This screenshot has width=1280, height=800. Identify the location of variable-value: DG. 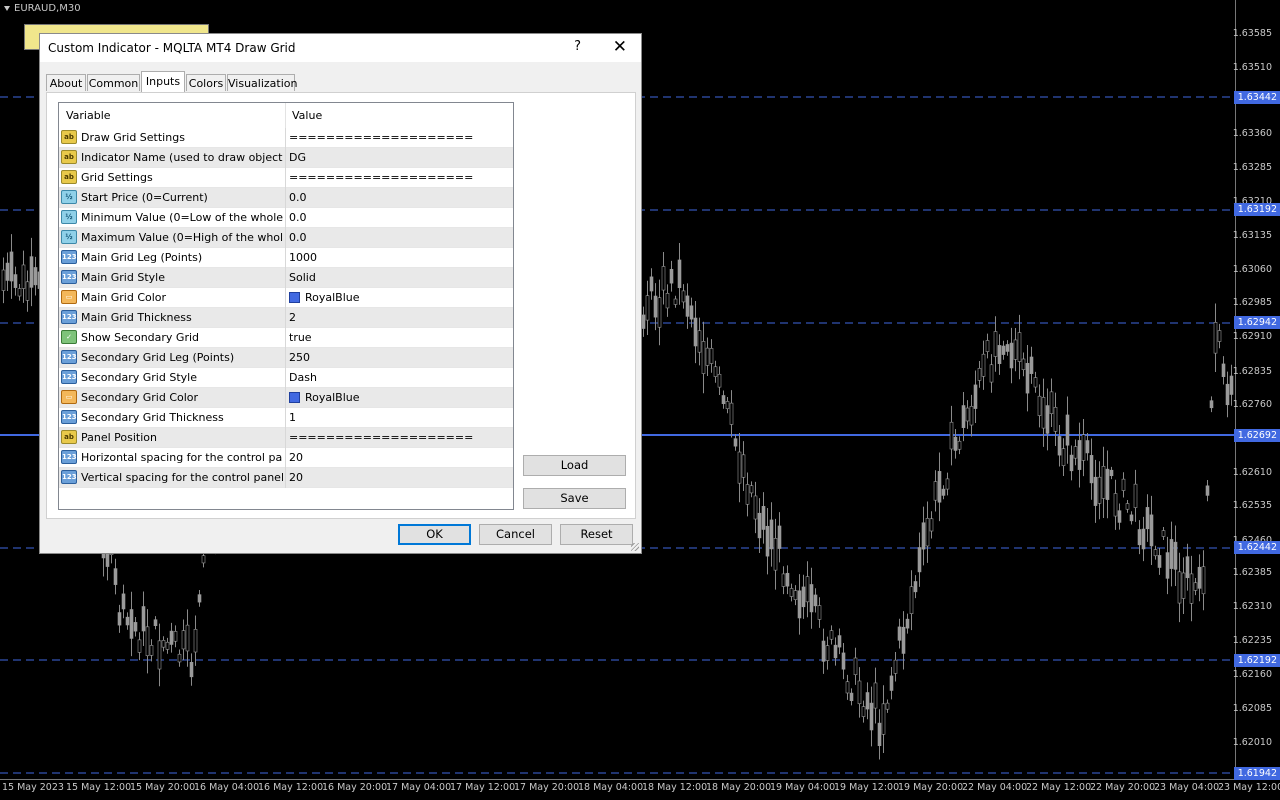
(297, 157).